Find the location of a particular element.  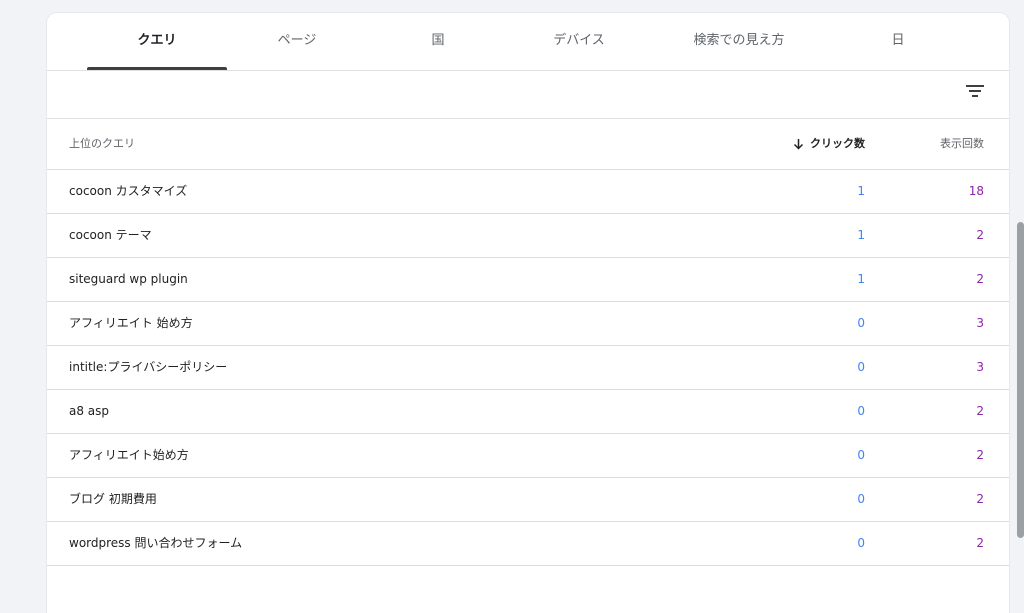

column-header-impressions: 表示回数 is located at coordinates (962, 144).